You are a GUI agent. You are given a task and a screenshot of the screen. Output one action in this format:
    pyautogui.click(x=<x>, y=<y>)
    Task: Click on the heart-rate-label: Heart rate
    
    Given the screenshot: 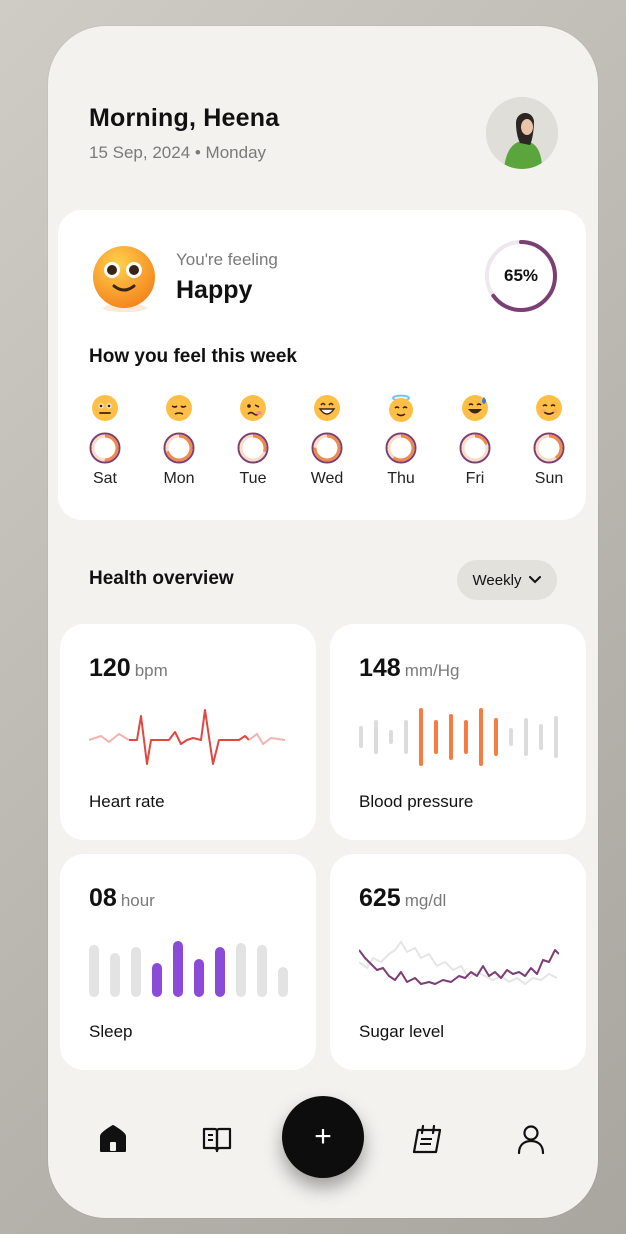 What is the action you would take?
    pyautogui.click(x=127, y=801)
    